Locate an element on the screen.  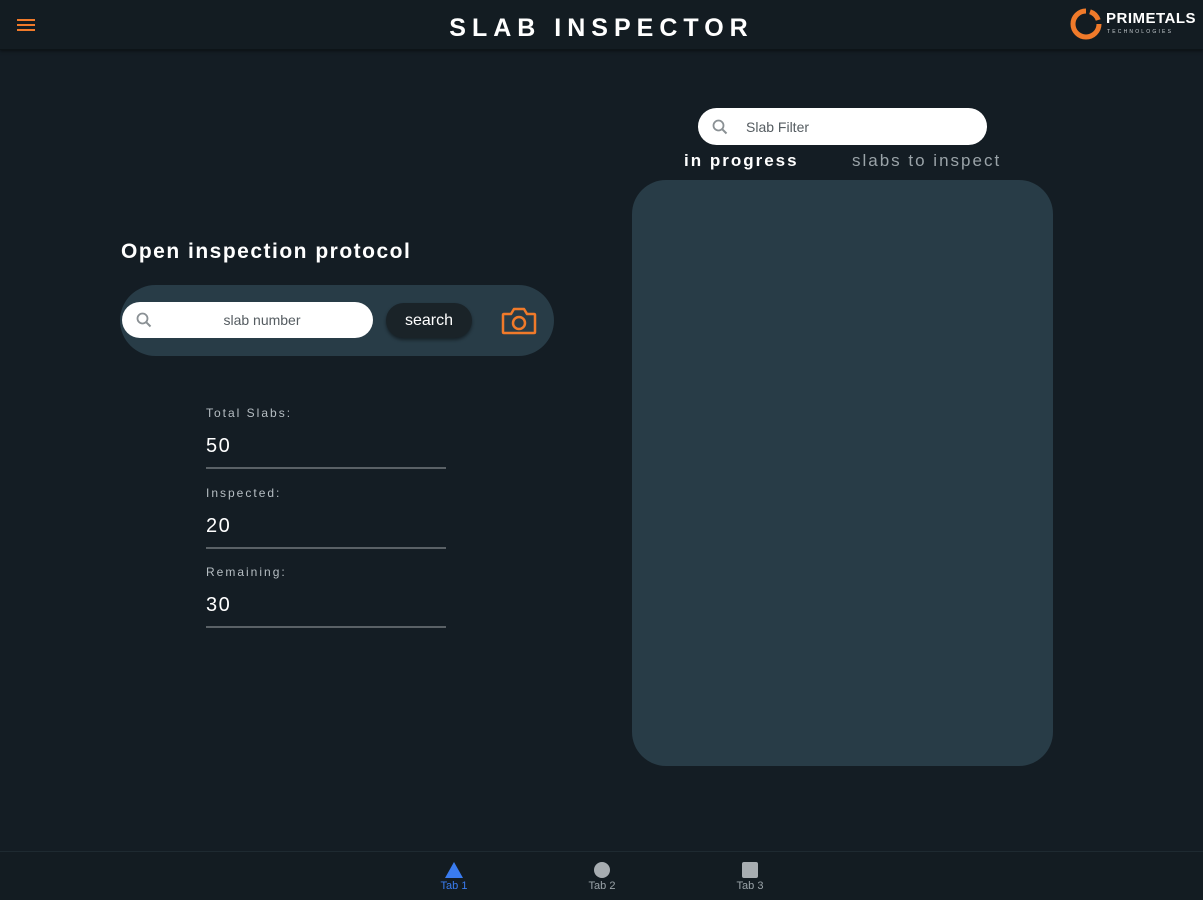
stat-remaining: Remaining: 30 is located at coordinates (326, 596).